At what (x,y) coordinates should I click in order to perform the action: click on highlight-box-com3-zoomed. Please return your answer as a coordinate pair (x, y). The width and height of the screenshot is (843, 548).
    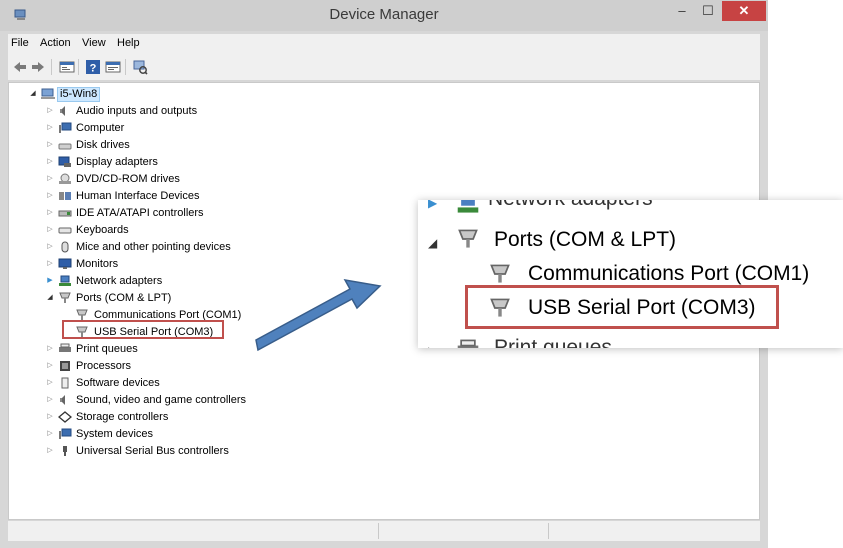
    Looking at the image, I should click on (622, 307).